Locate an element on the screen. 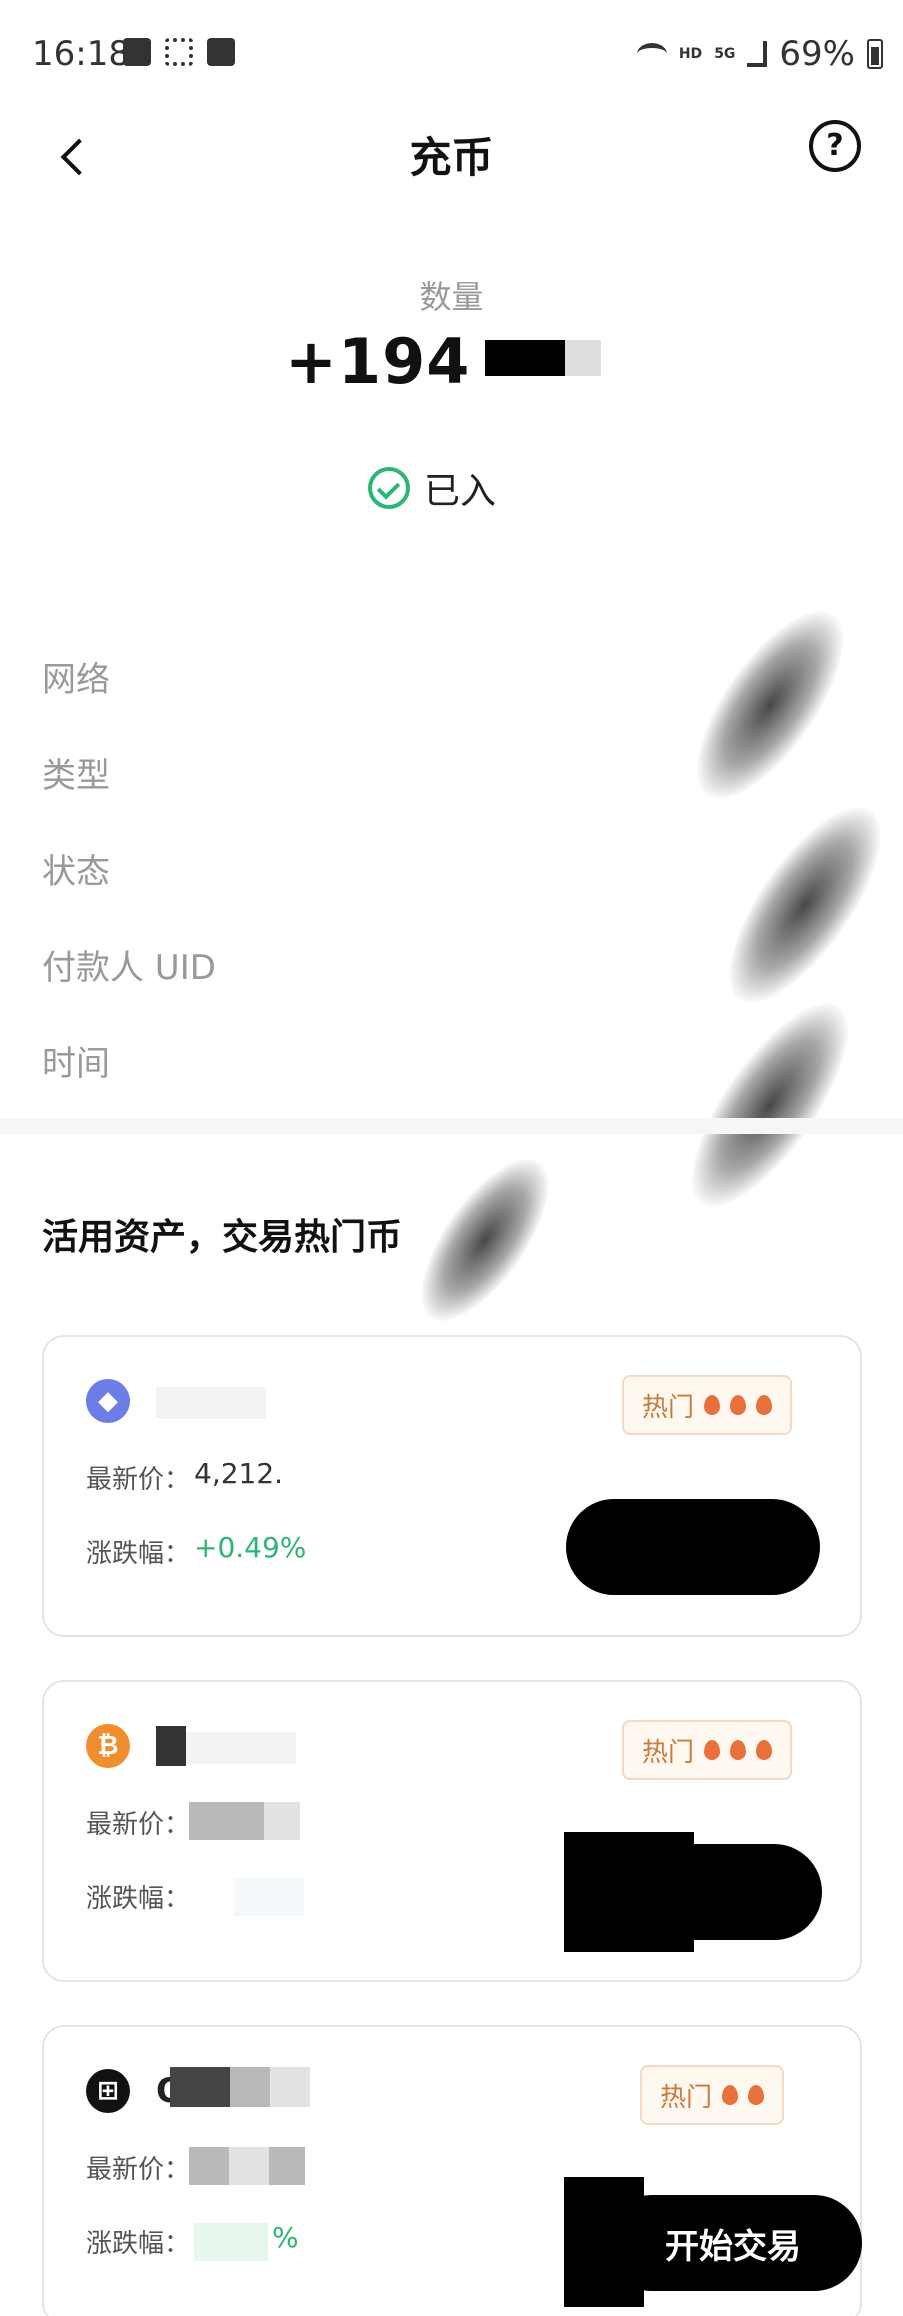  page-title: 充币 is located at coordinates (451, 157).